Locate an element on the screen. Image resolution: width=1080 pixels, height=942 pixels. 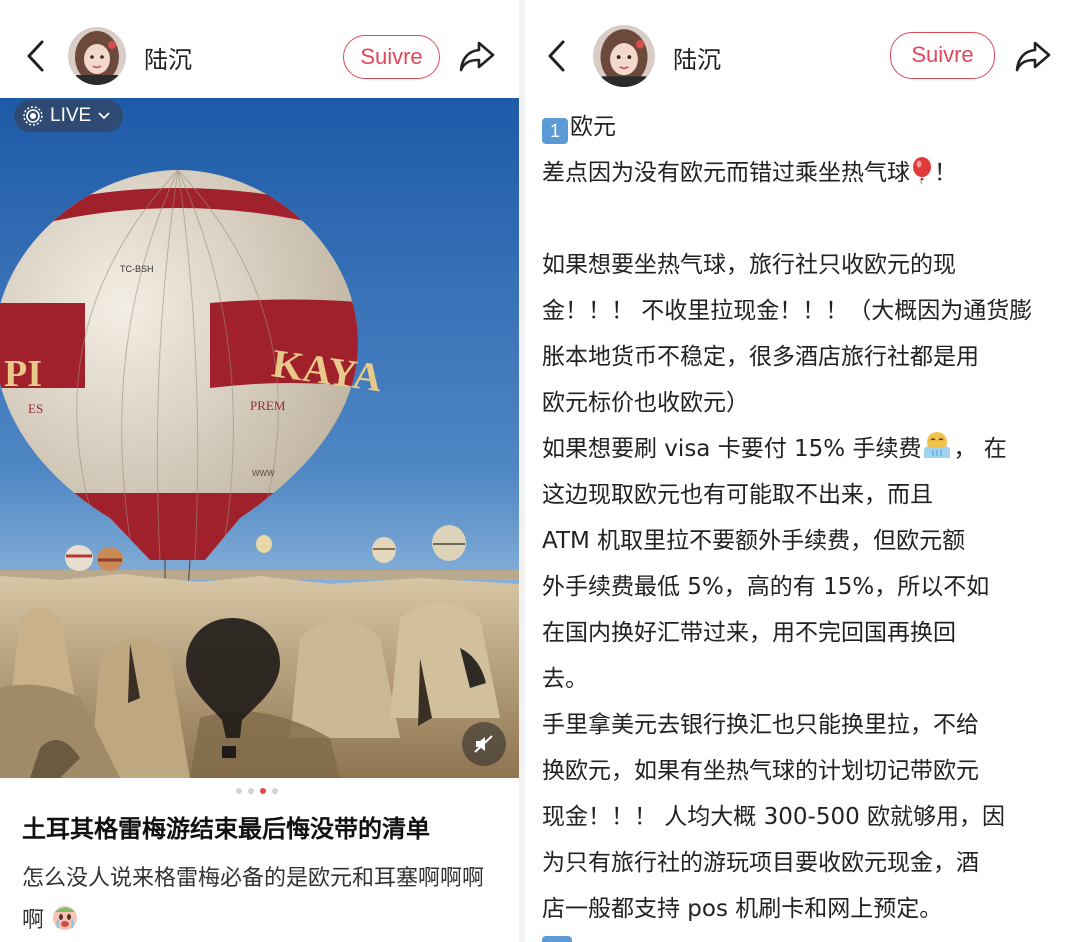
body-line: 欧元标价也收欧元） is located at coordinates (645, 403).